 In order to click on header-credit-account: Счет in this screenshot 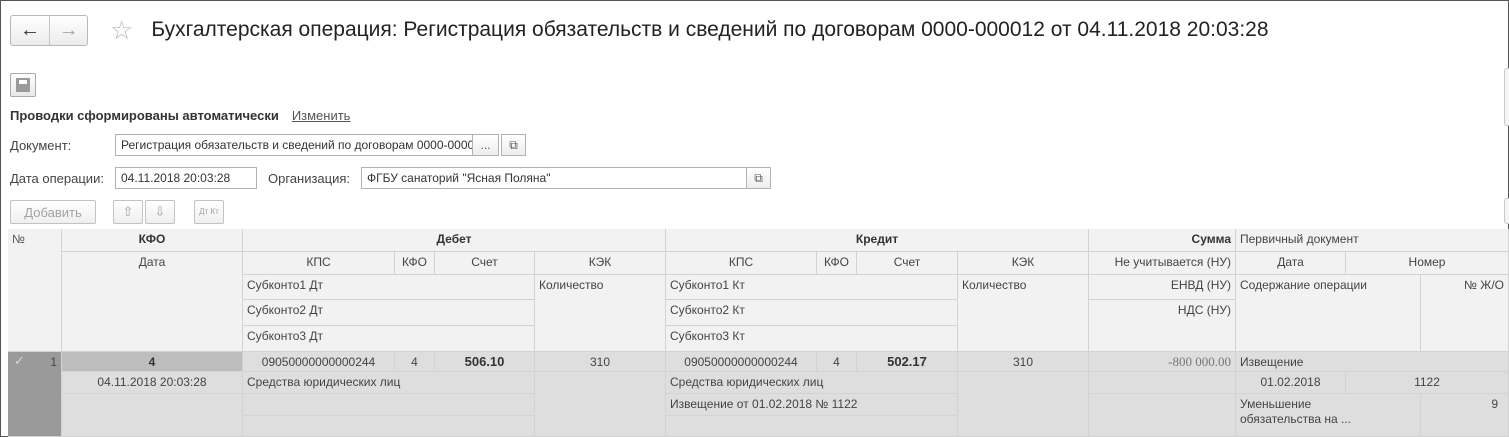, I will do `click(907, 263)`.